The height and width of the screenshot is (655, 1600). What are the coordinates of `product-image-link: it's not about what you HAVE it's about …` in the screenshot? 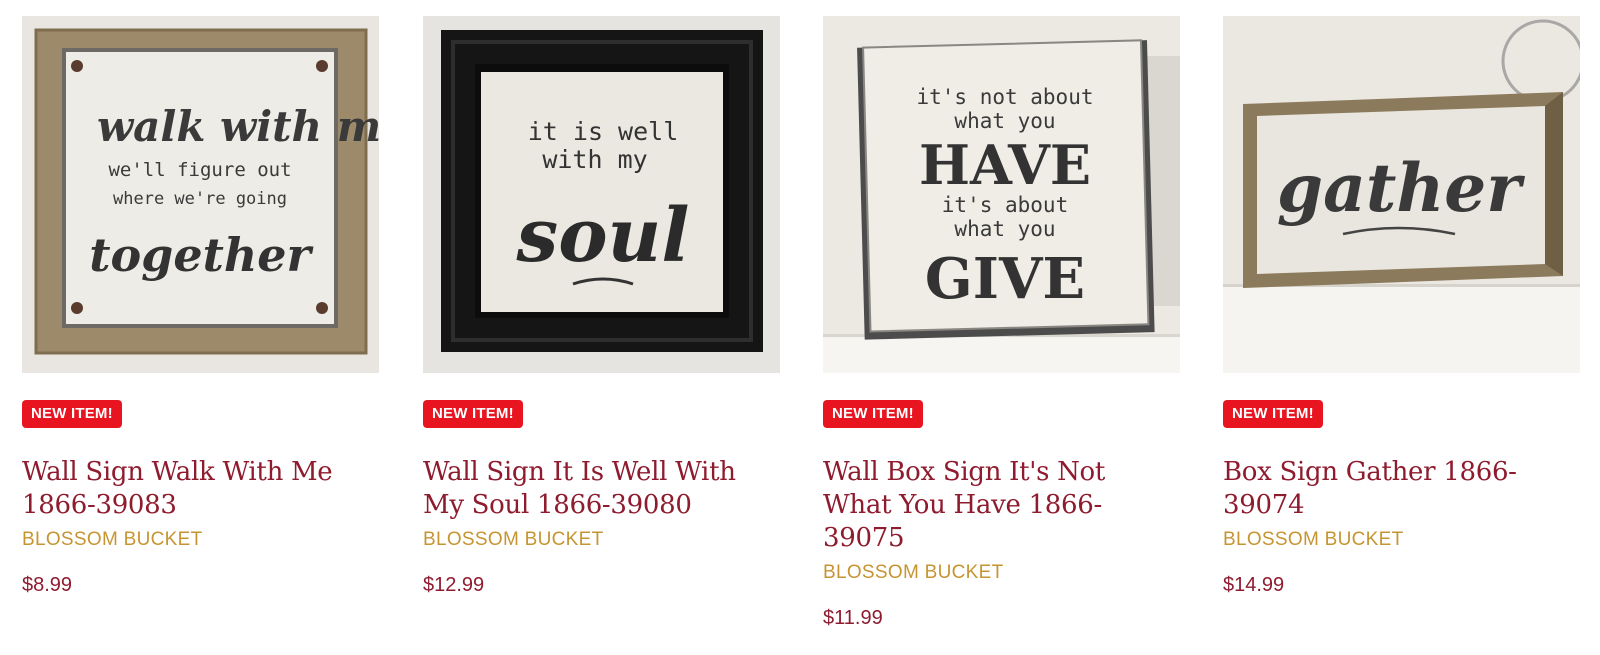 It's located at (1001, 194).